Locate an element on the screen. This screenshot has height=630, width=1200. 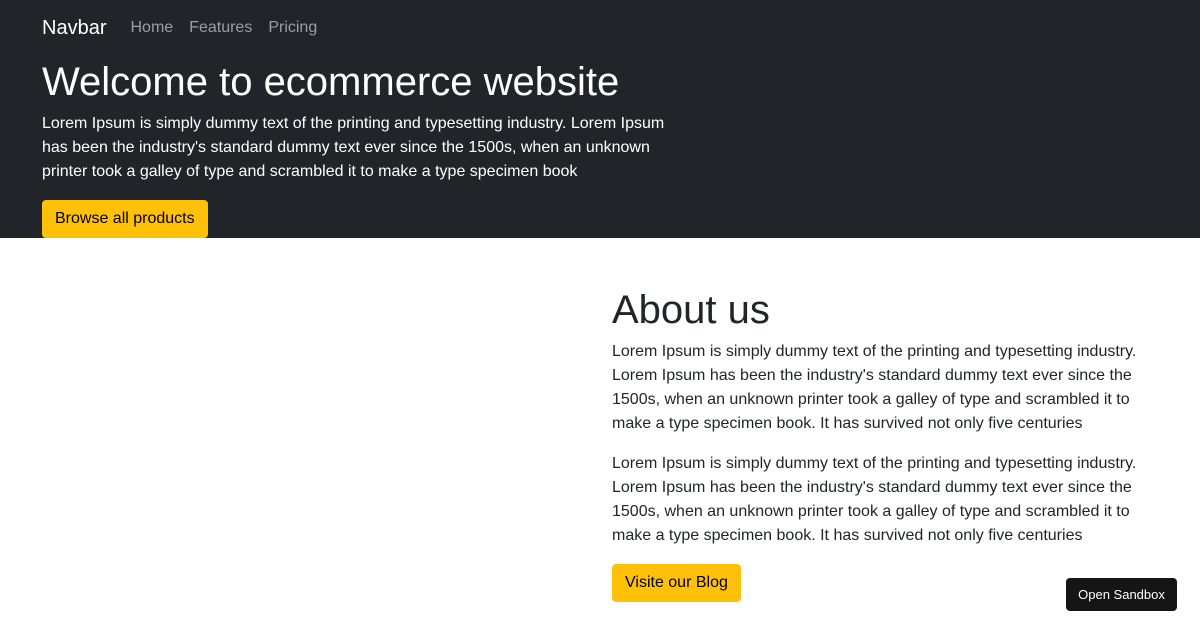
about-title: About us is located at coordinates (691, 310).